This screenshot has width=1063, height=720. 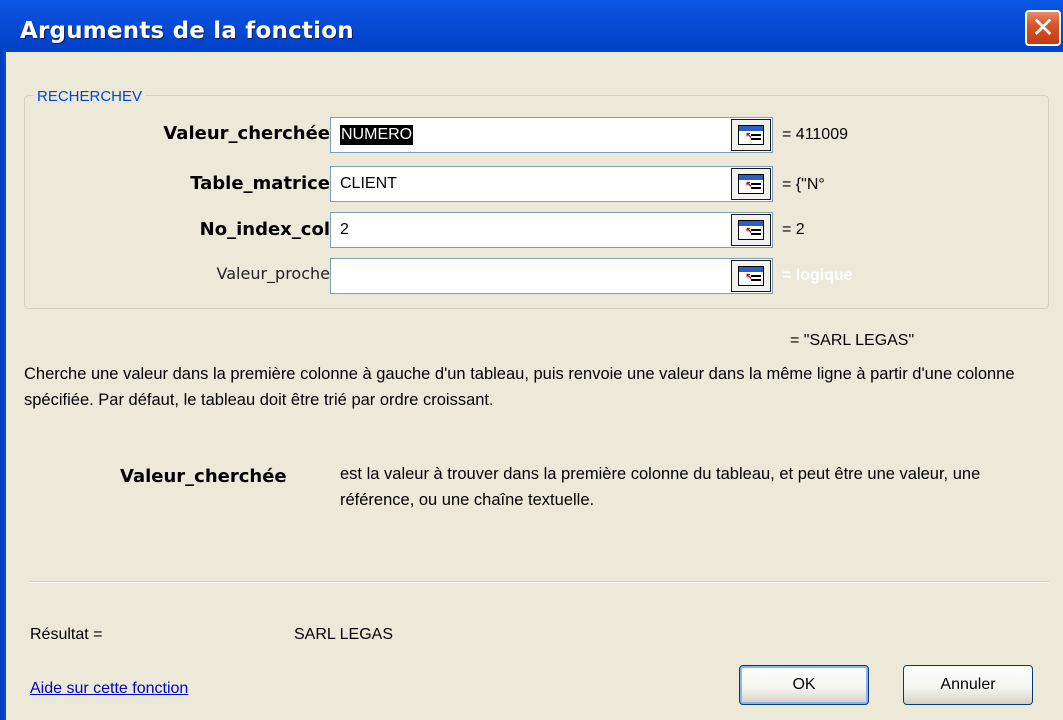 What do you see at coordinates (793, 229) in the screenshot?
I see `arg-result-no-index-col: = 2` at bounding box center [793, 229].